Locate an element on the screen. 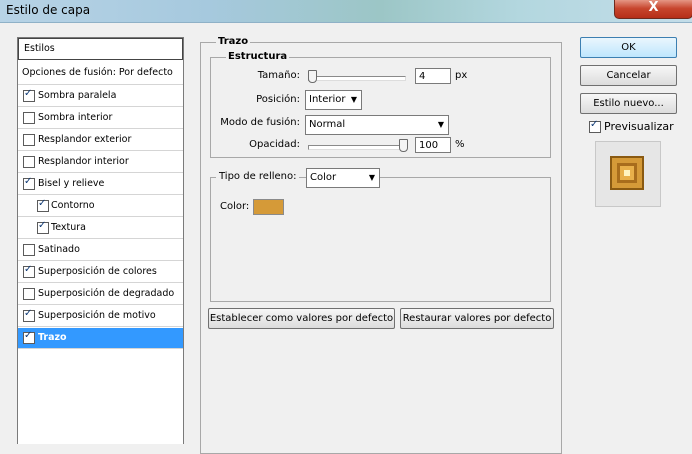  style-item-label: Sombra paralela is located at coordinates (77, 95).